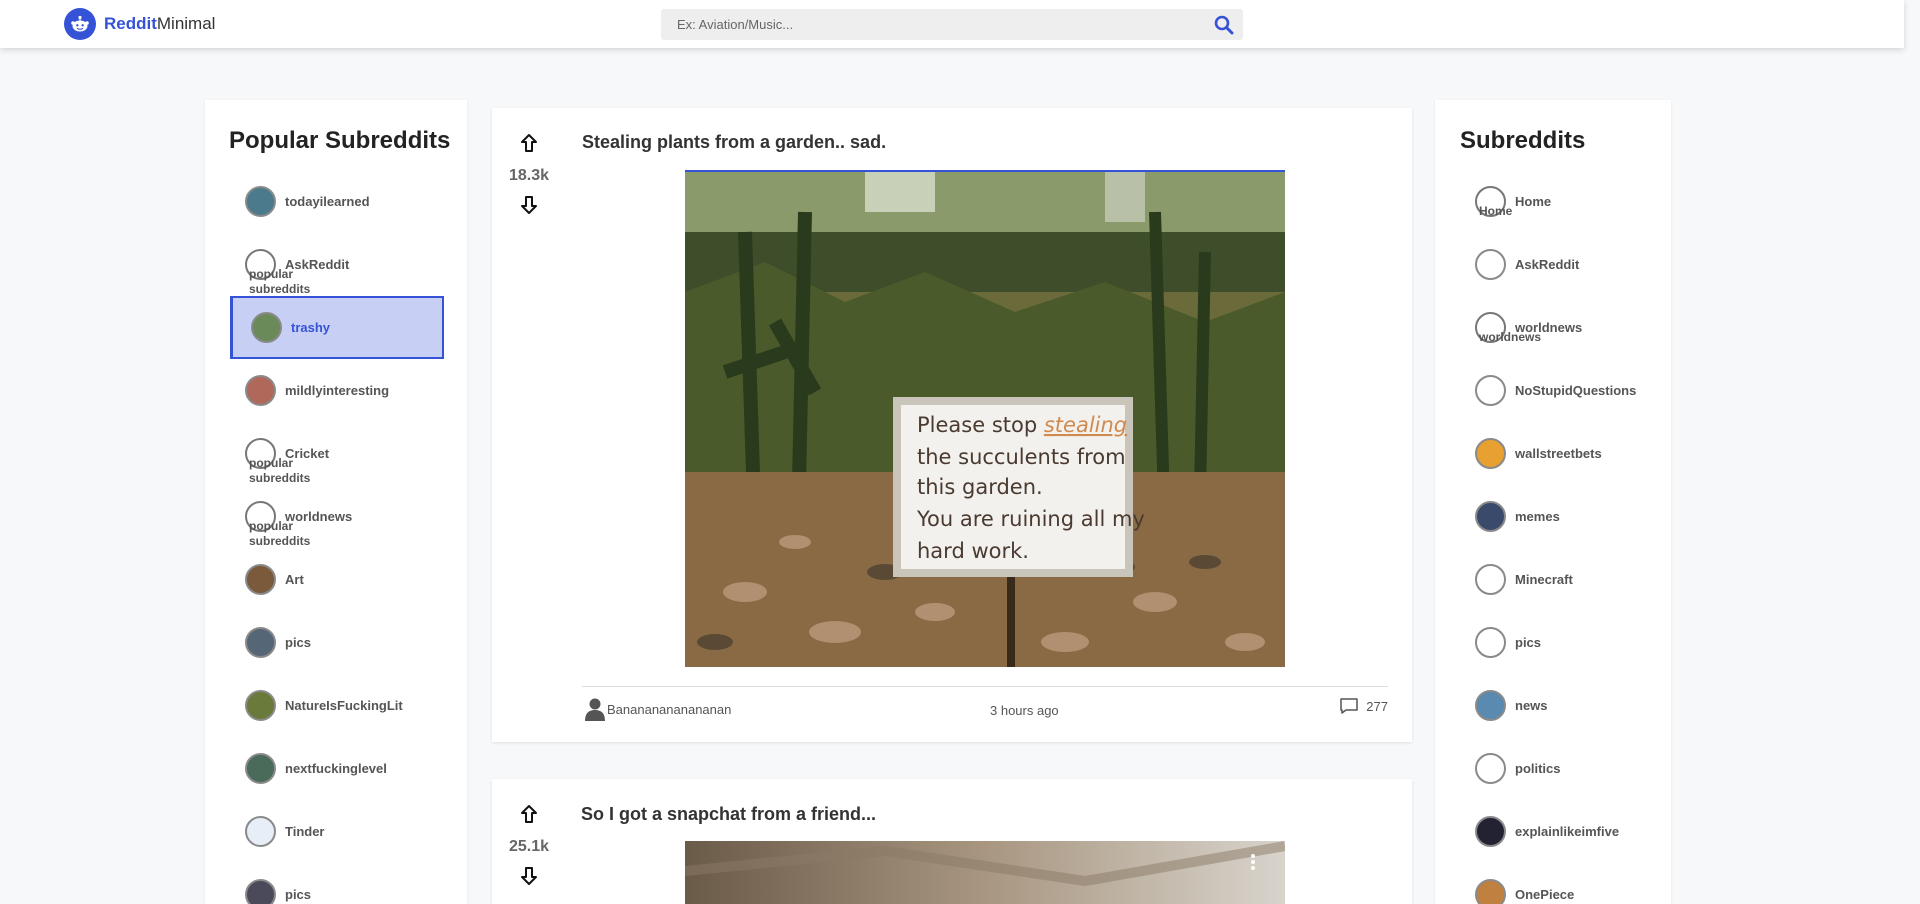 Image resolution: width=1920 pixels, height=904 pixels. Describe the element at coordinates (1553, 705) in the screenshot. I see `sidebar-item-news: news` at that location.